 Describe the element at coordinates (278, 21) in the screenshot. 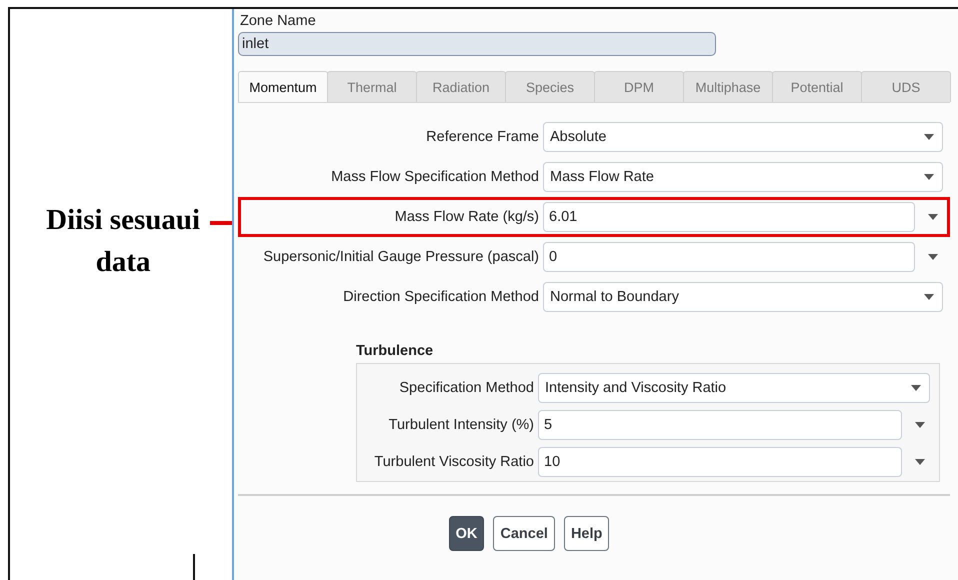

I see `field-label: Zone Name` at that location.